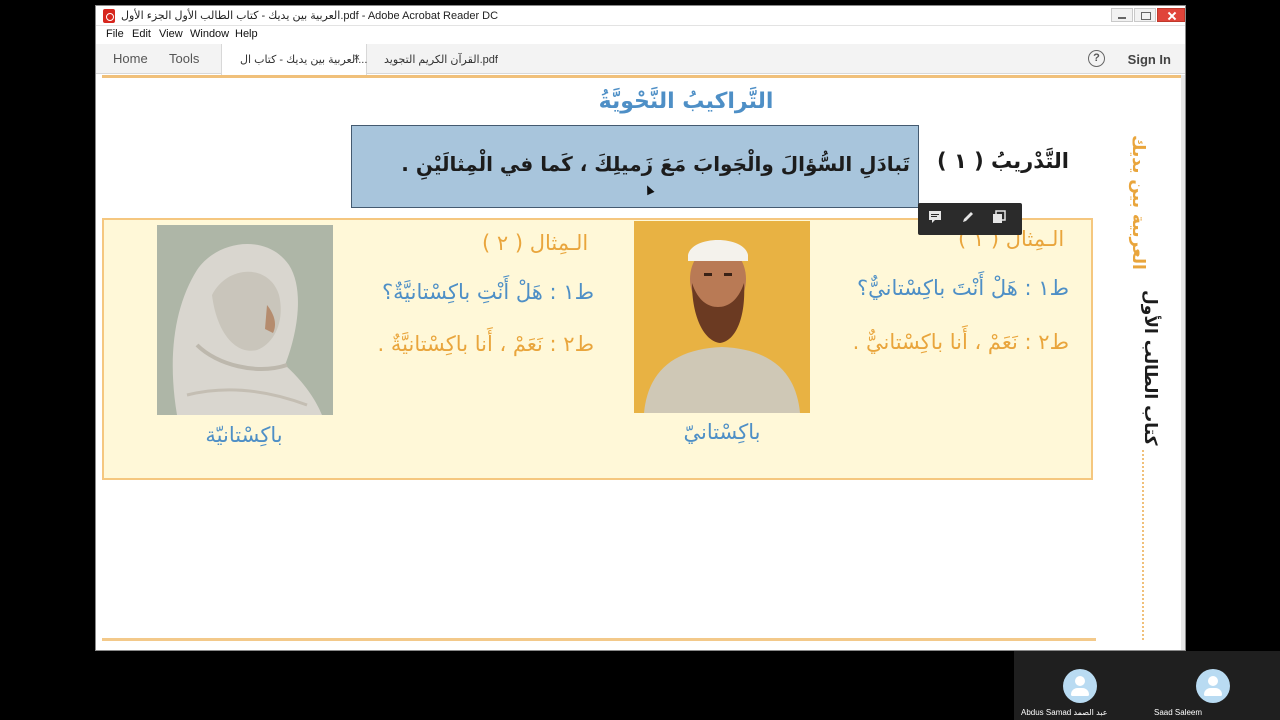  I want to click on participant-name: Abdus Samad عبد الصمد, so click(1064, 712).